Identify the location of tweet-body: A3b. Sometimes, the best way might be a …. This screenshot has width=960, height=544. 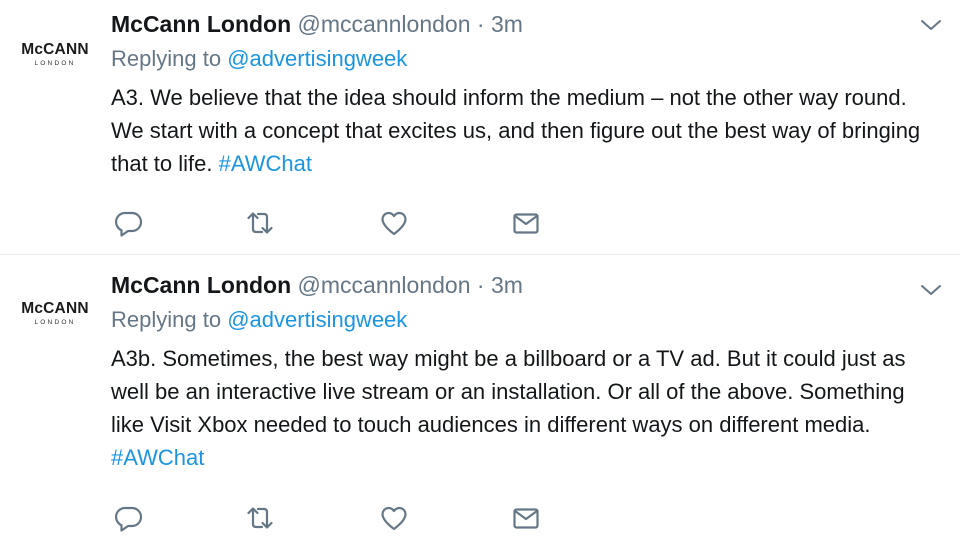
(508, 391).